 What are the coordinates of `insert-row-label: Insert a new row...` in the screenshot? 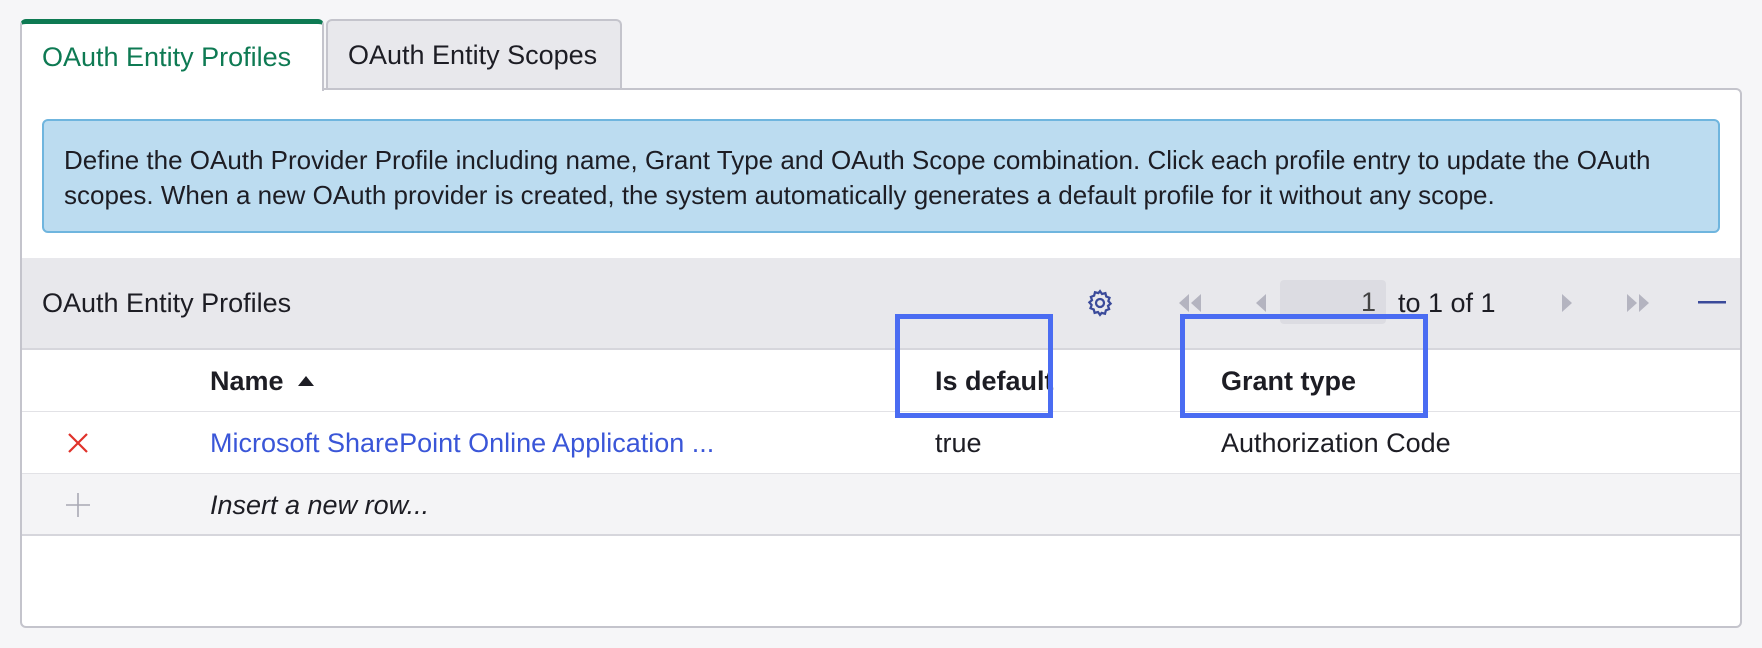 It's located at (319, 505).